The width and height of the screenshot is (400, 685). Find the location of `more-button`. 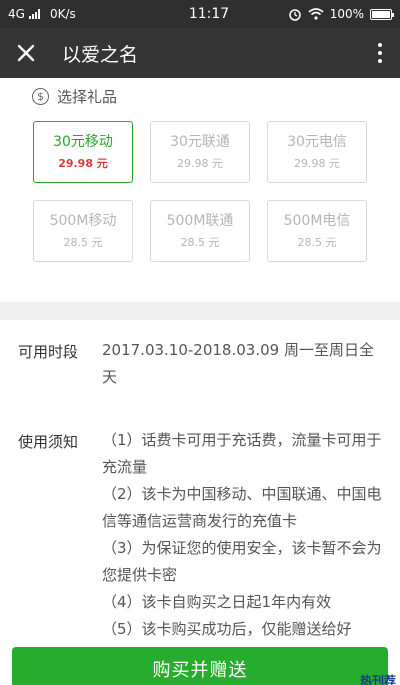

more-button is located at coordinates (380, 53).